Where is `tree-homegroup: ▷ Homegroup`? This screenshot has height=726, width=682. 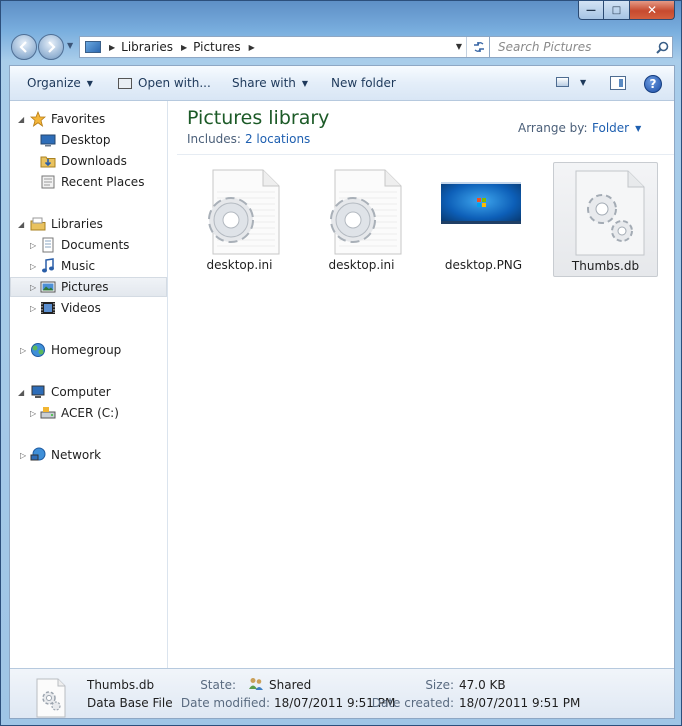
tree-homegroup: ▷ Homegroup is located at coordinates (88, 350).